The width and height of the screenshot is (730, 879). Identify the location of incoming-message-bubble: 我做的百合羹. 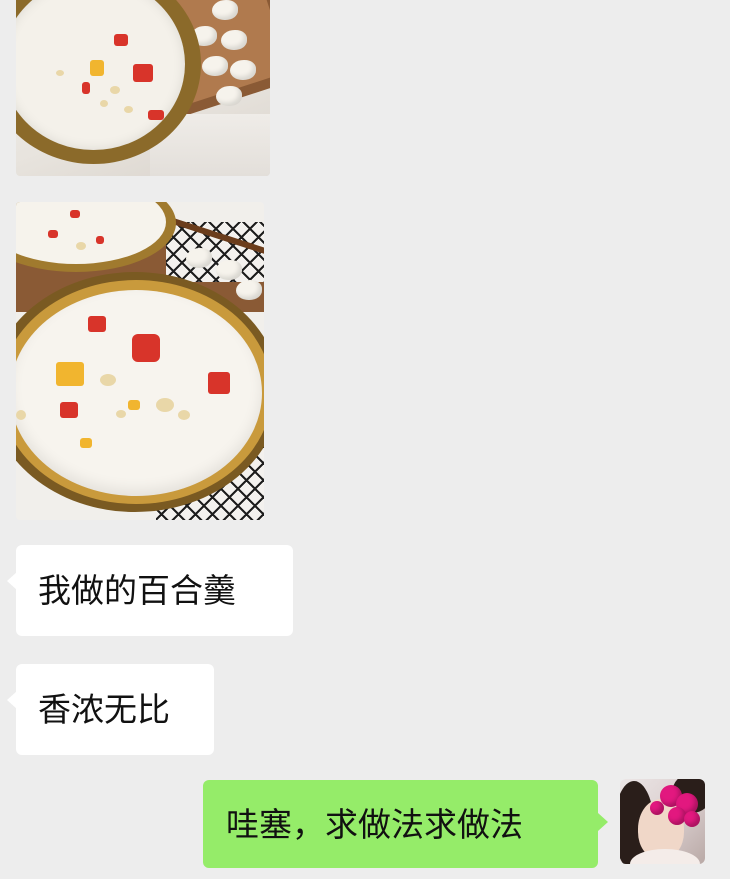
(150, 590).